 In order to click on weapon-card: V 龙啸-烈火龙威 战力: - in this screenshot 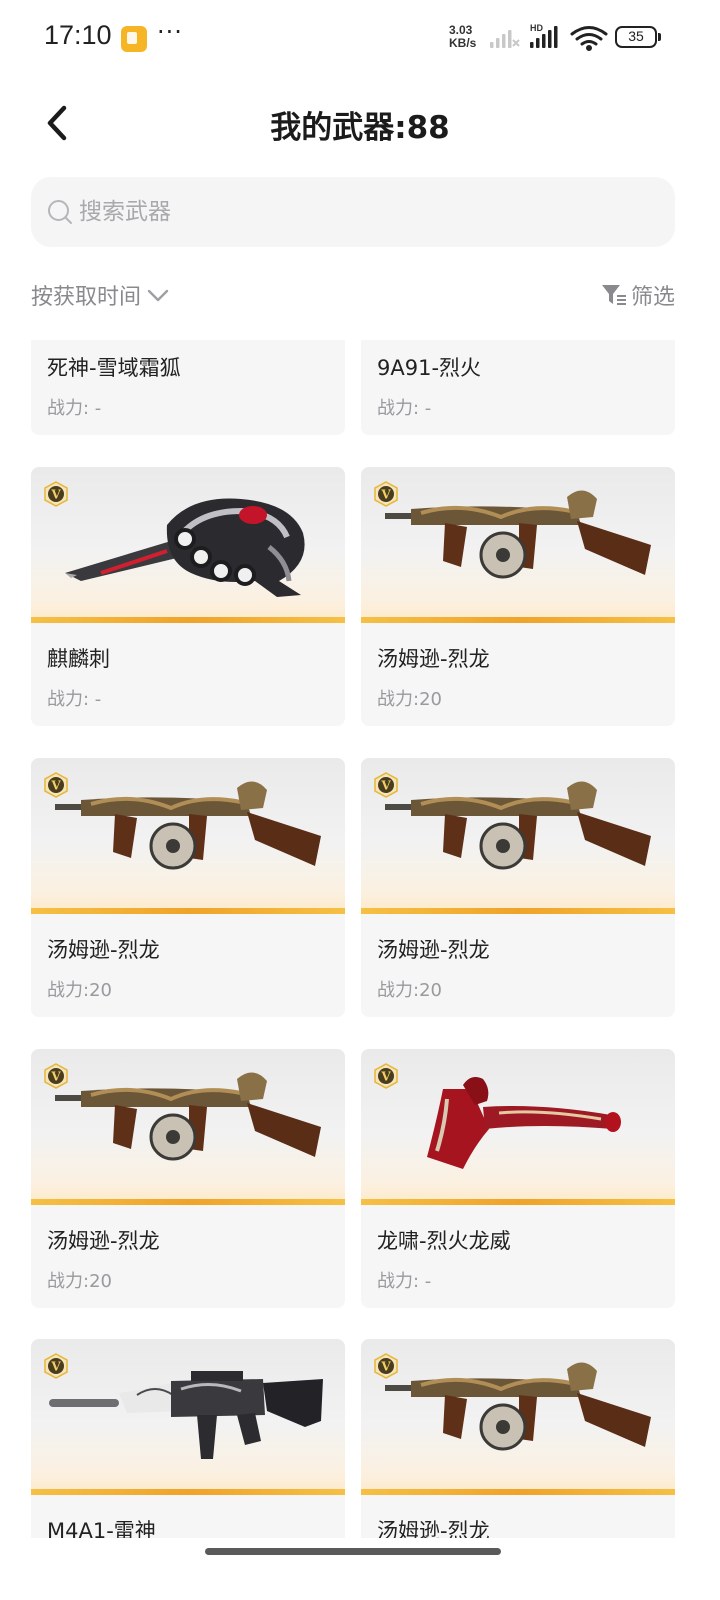, I will do `click(518, 1178)`.